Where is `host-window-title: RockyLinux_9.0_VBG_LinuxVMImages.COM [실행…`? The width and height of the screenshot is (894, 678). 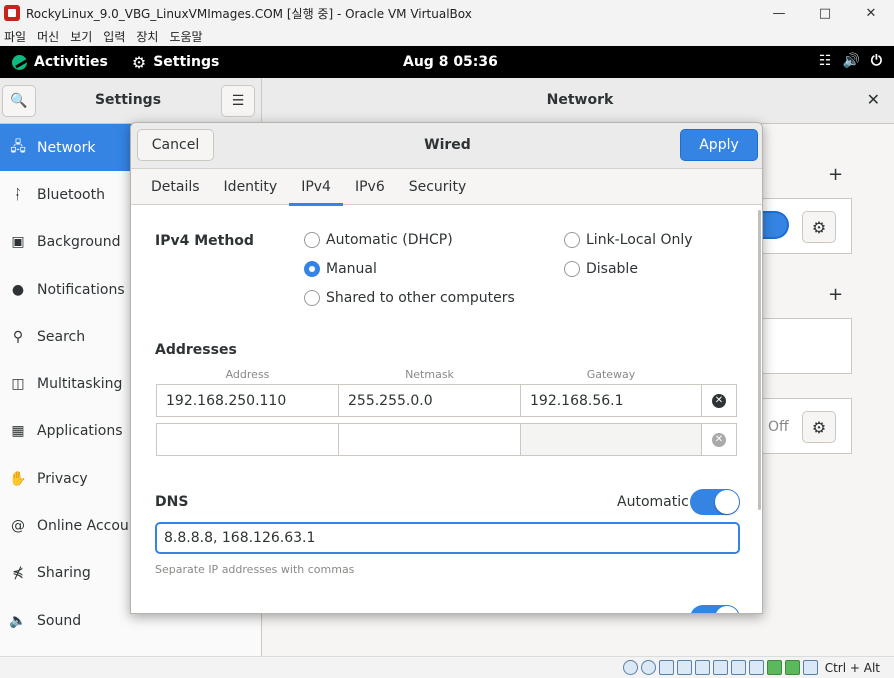
host-window-title: RockyLinux_9.0_VBG_LinuxVMImages.COM [실행… is located at coordinates (249, 13).